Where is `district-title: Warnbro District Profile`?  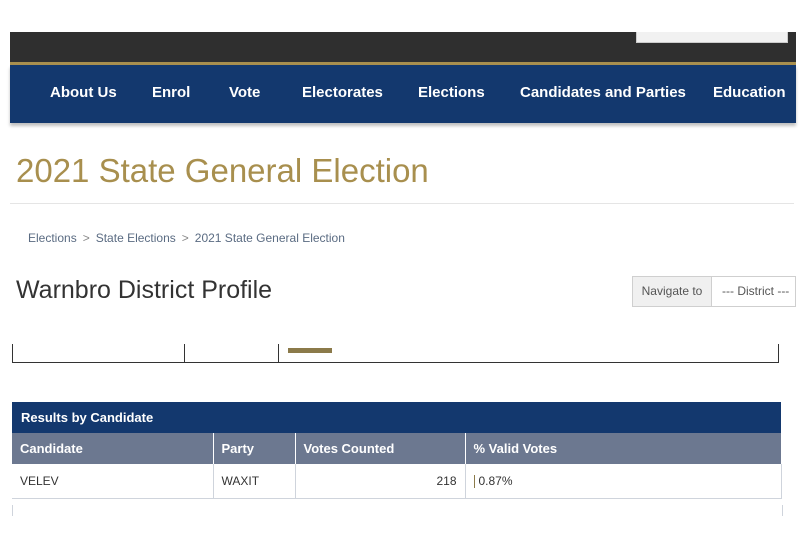
district-title: Warnbro District Profile is located at coordinates (144, 290).